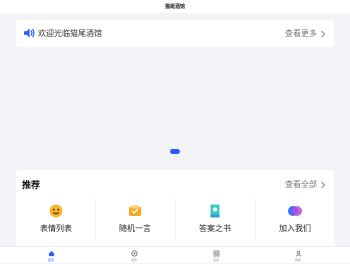  Describe the element at coordinates (51, 254) in the screenshot. I see `home-icon` at that location.